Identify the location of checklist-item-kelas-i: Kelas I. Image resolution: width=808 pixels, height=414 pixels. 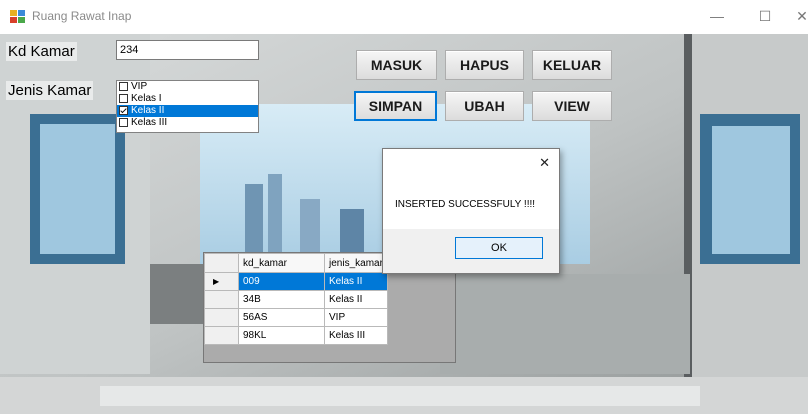
(187, 99).